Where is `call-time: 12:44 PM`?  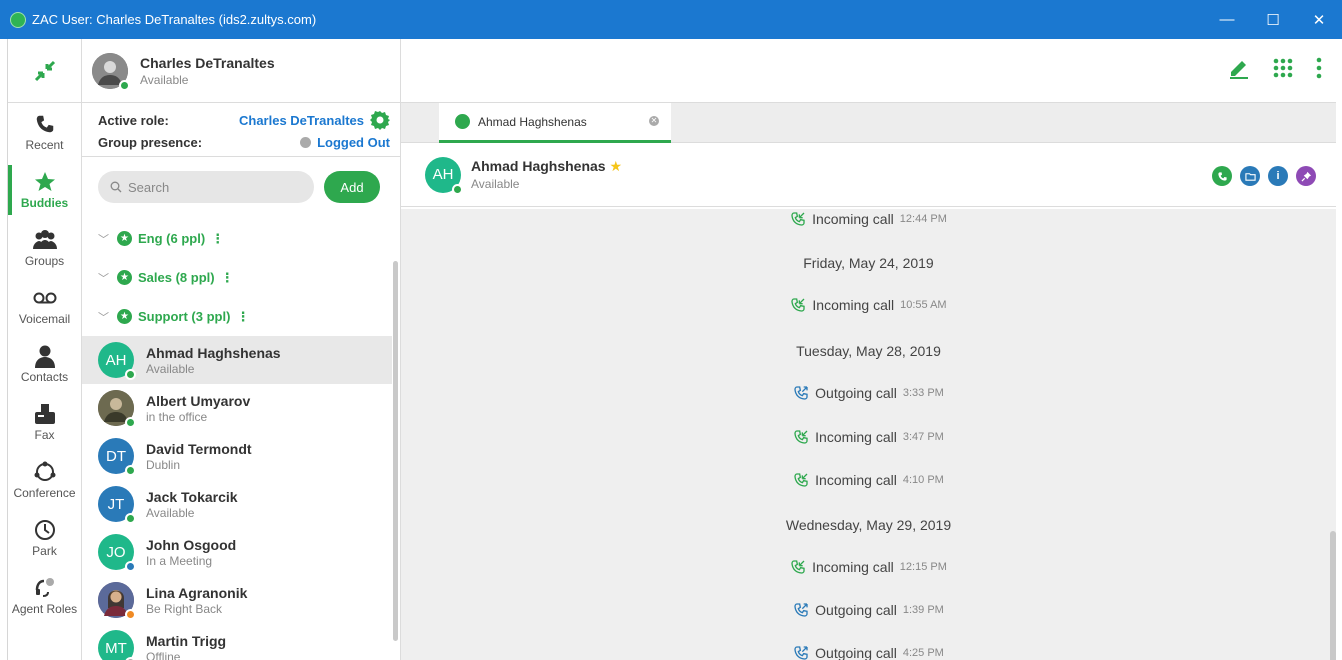
call-time: 12:44 PM is located at coordinates (923, 219).